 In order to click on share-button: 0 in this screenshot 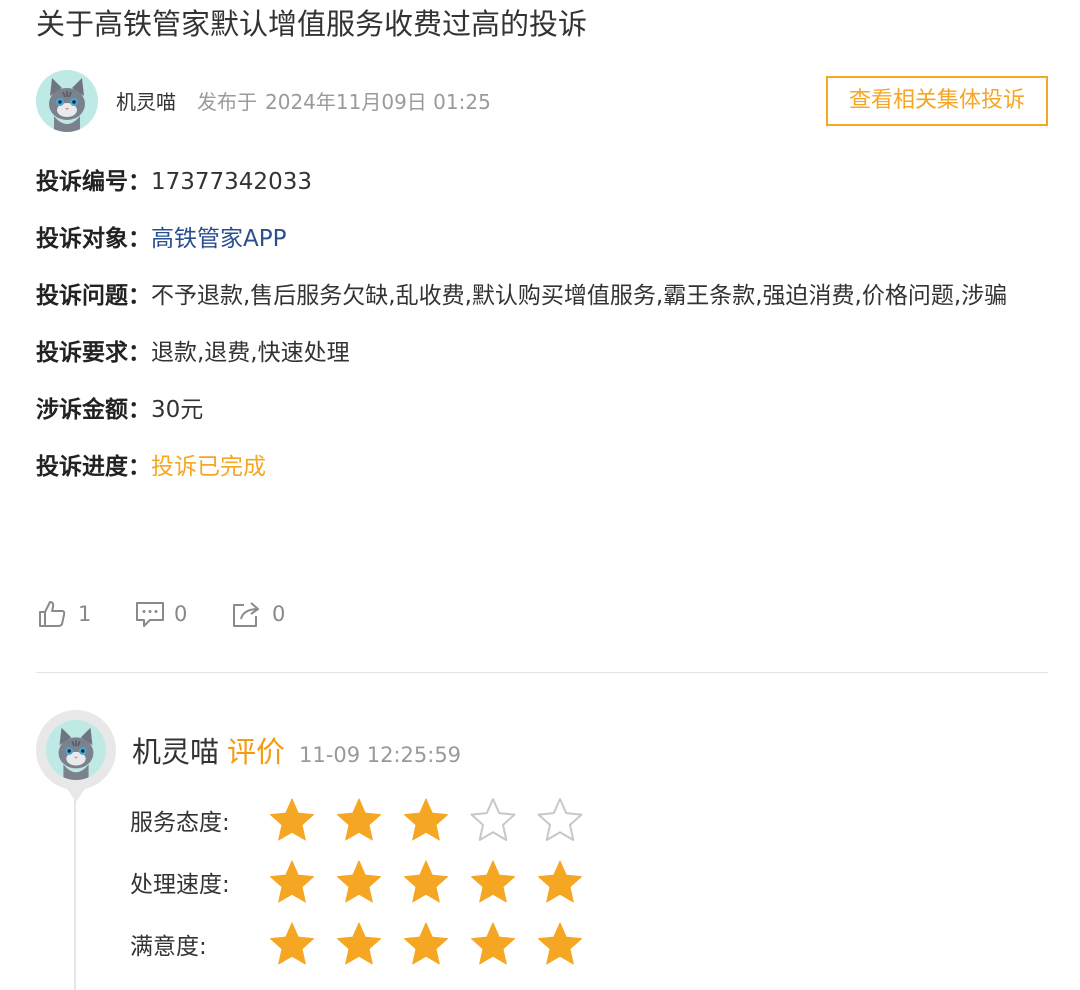, I will do `click(260, 614)`.